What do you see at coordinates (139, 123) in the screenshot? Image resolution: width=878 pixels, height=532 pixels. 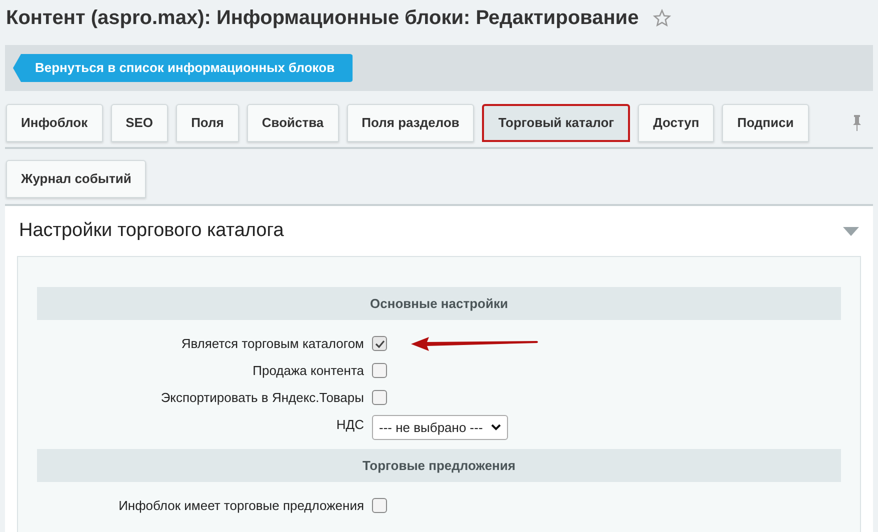 I see `tab: SEO` at bounding box center [139, 123].